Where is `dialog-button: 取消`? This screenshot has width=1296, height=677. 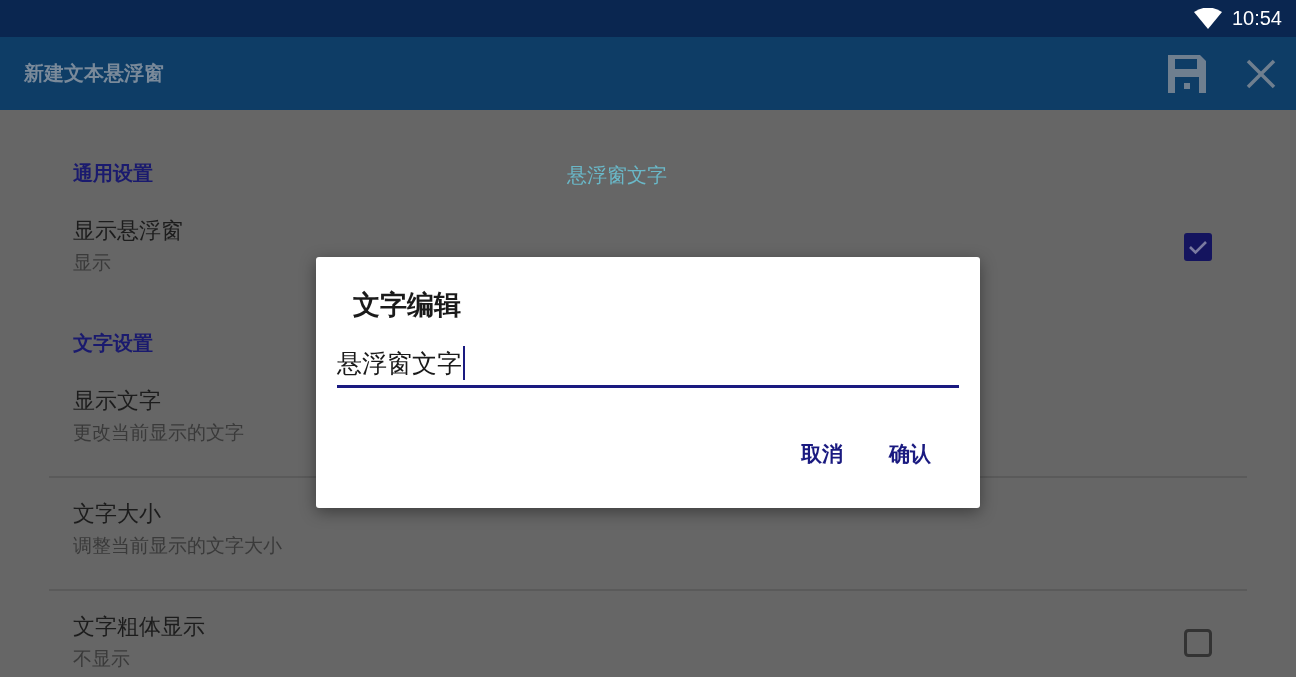
dialog-button: 取消 is located at coordinates (822, 454).